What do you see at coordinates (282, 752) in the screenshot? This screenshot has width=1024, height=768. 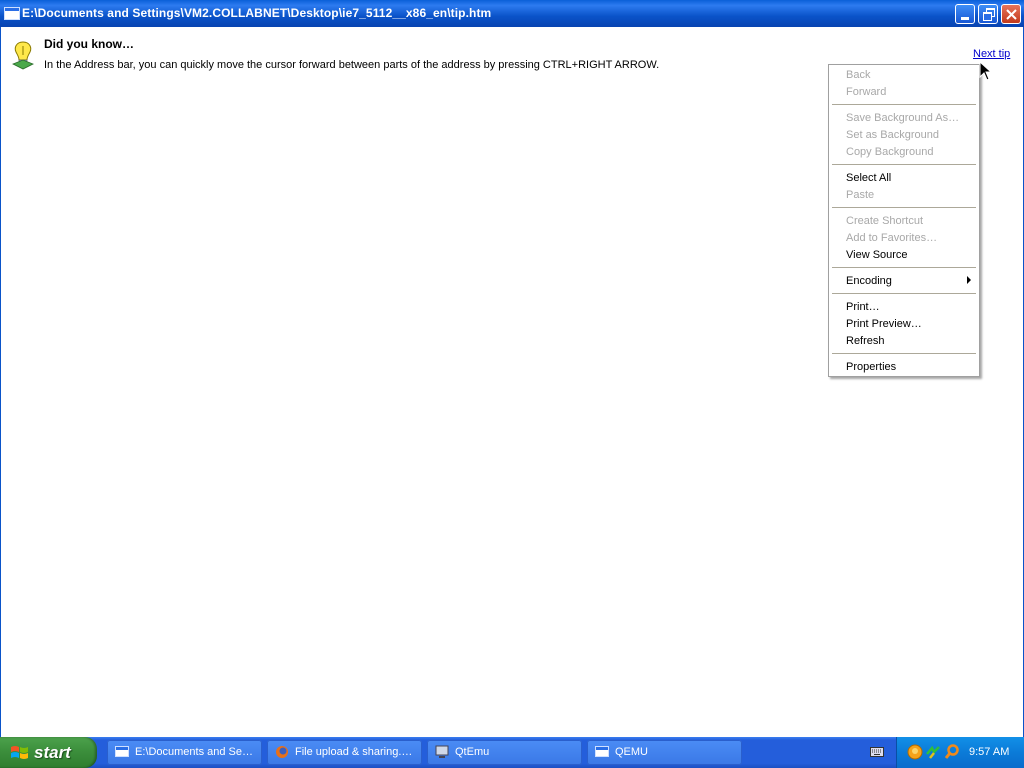 I see `firefox-icon` at bounding box center [282, 752].